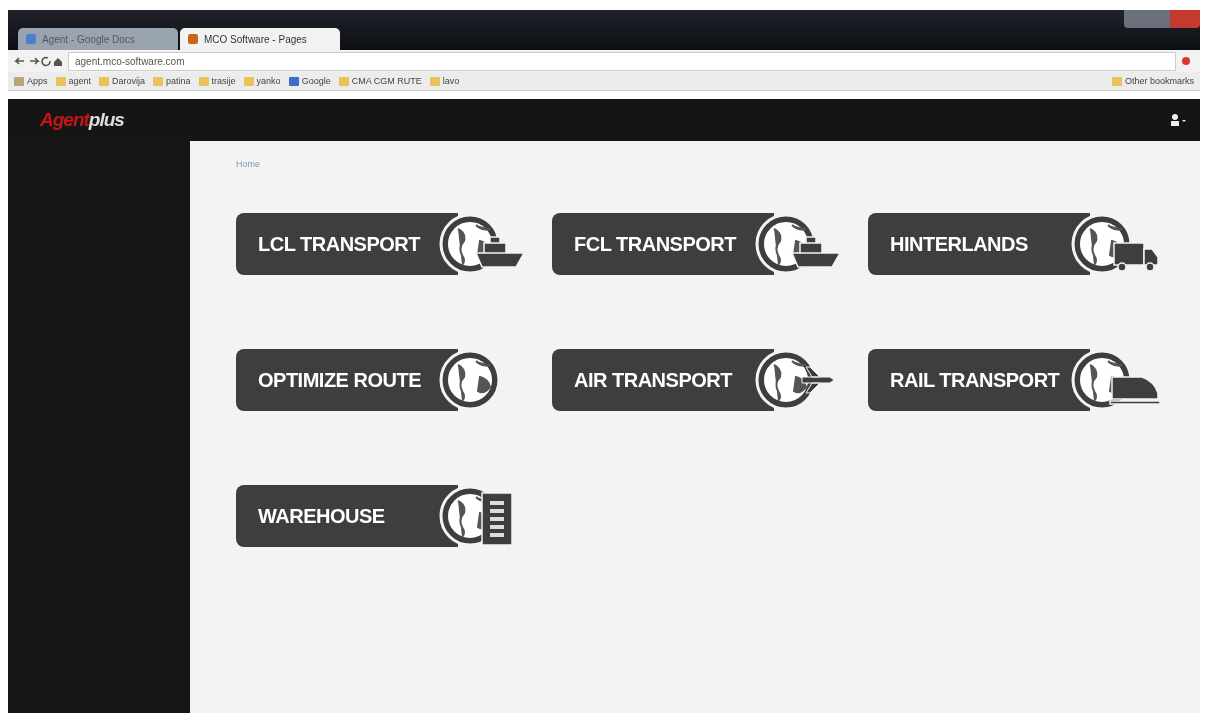 The image size is (1206, 713). Describe the element at coordinates (293, 81) in the screenshot. I see `site-icon` at that location.